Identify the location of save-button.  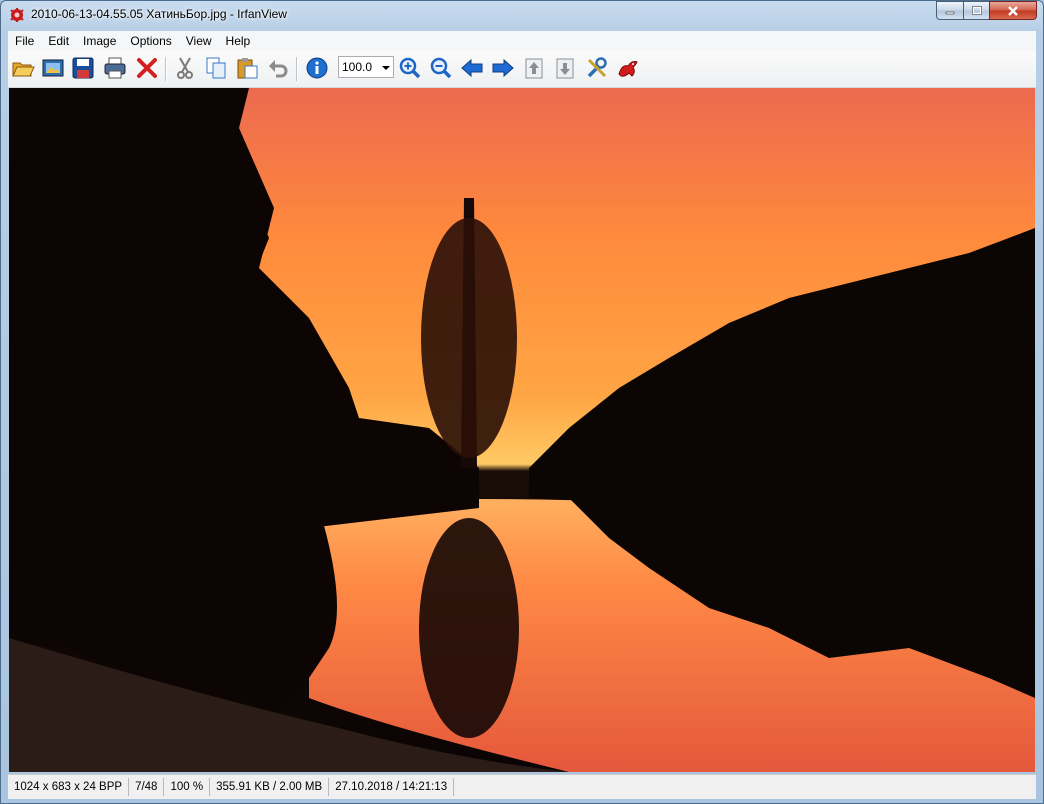
(83, 68).